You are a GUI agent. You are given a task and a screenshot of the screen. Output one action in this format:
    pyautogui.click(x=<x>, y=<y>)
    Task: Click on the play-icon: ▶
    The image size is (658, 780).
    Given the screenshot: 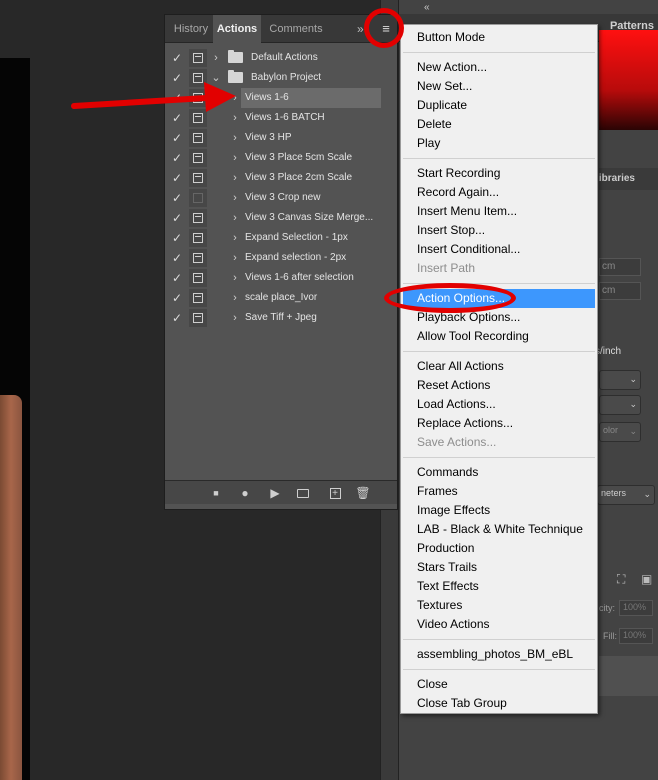 What is the action you would take?
    pyautogui.click(x=275, y=493)
    